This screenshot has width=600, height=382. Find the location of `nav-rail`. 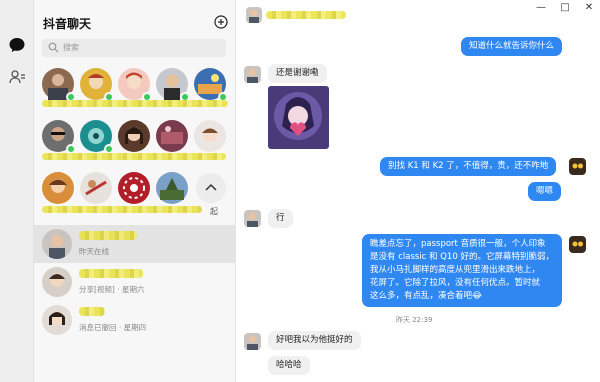

nav-rail is located at coordinates (17, 191).